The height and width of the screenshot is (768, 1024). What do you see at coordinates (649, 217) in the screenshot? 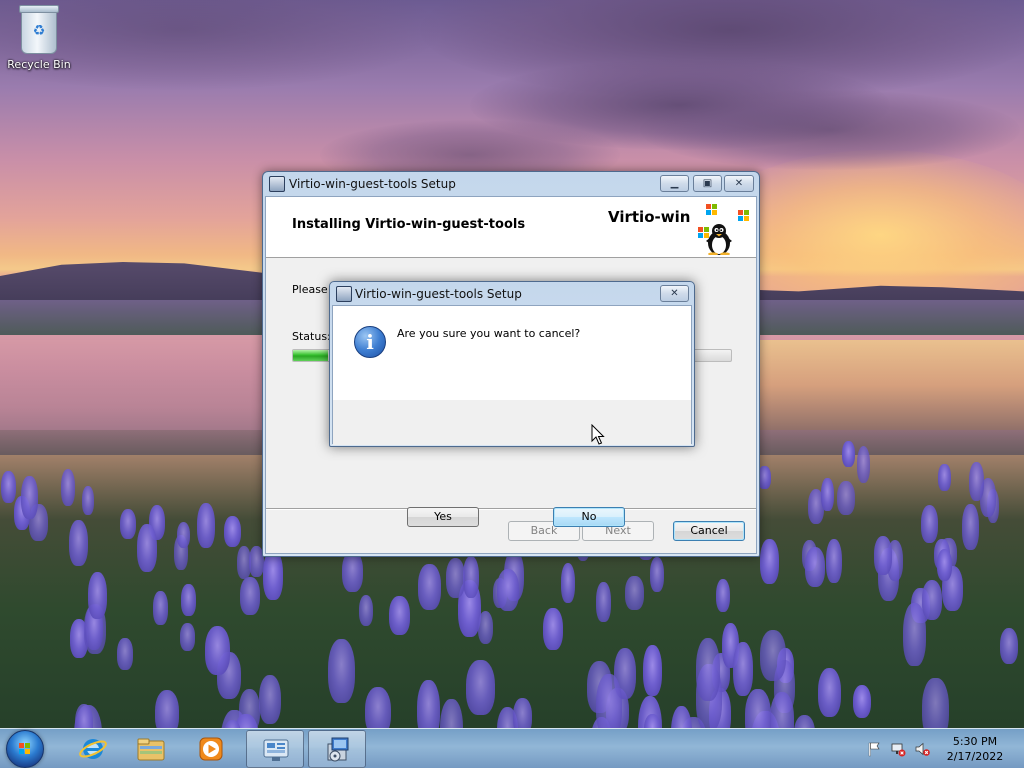
I see `brand-name: Virtio-win` at bounding box center [649, 217].